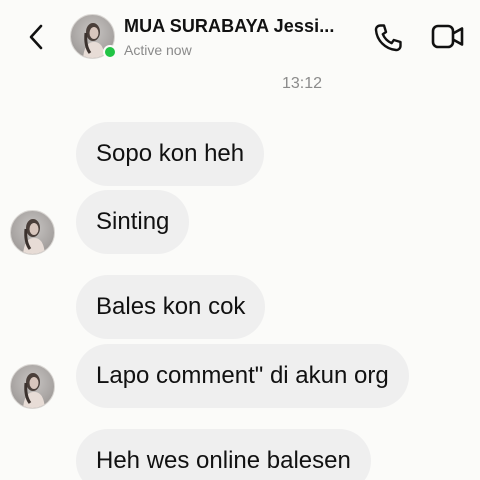 This screenshot has height=480, width=480. Describe the element at coordinates (37, 37) in the screenshot. I see `back-arrow-icon` at that location.